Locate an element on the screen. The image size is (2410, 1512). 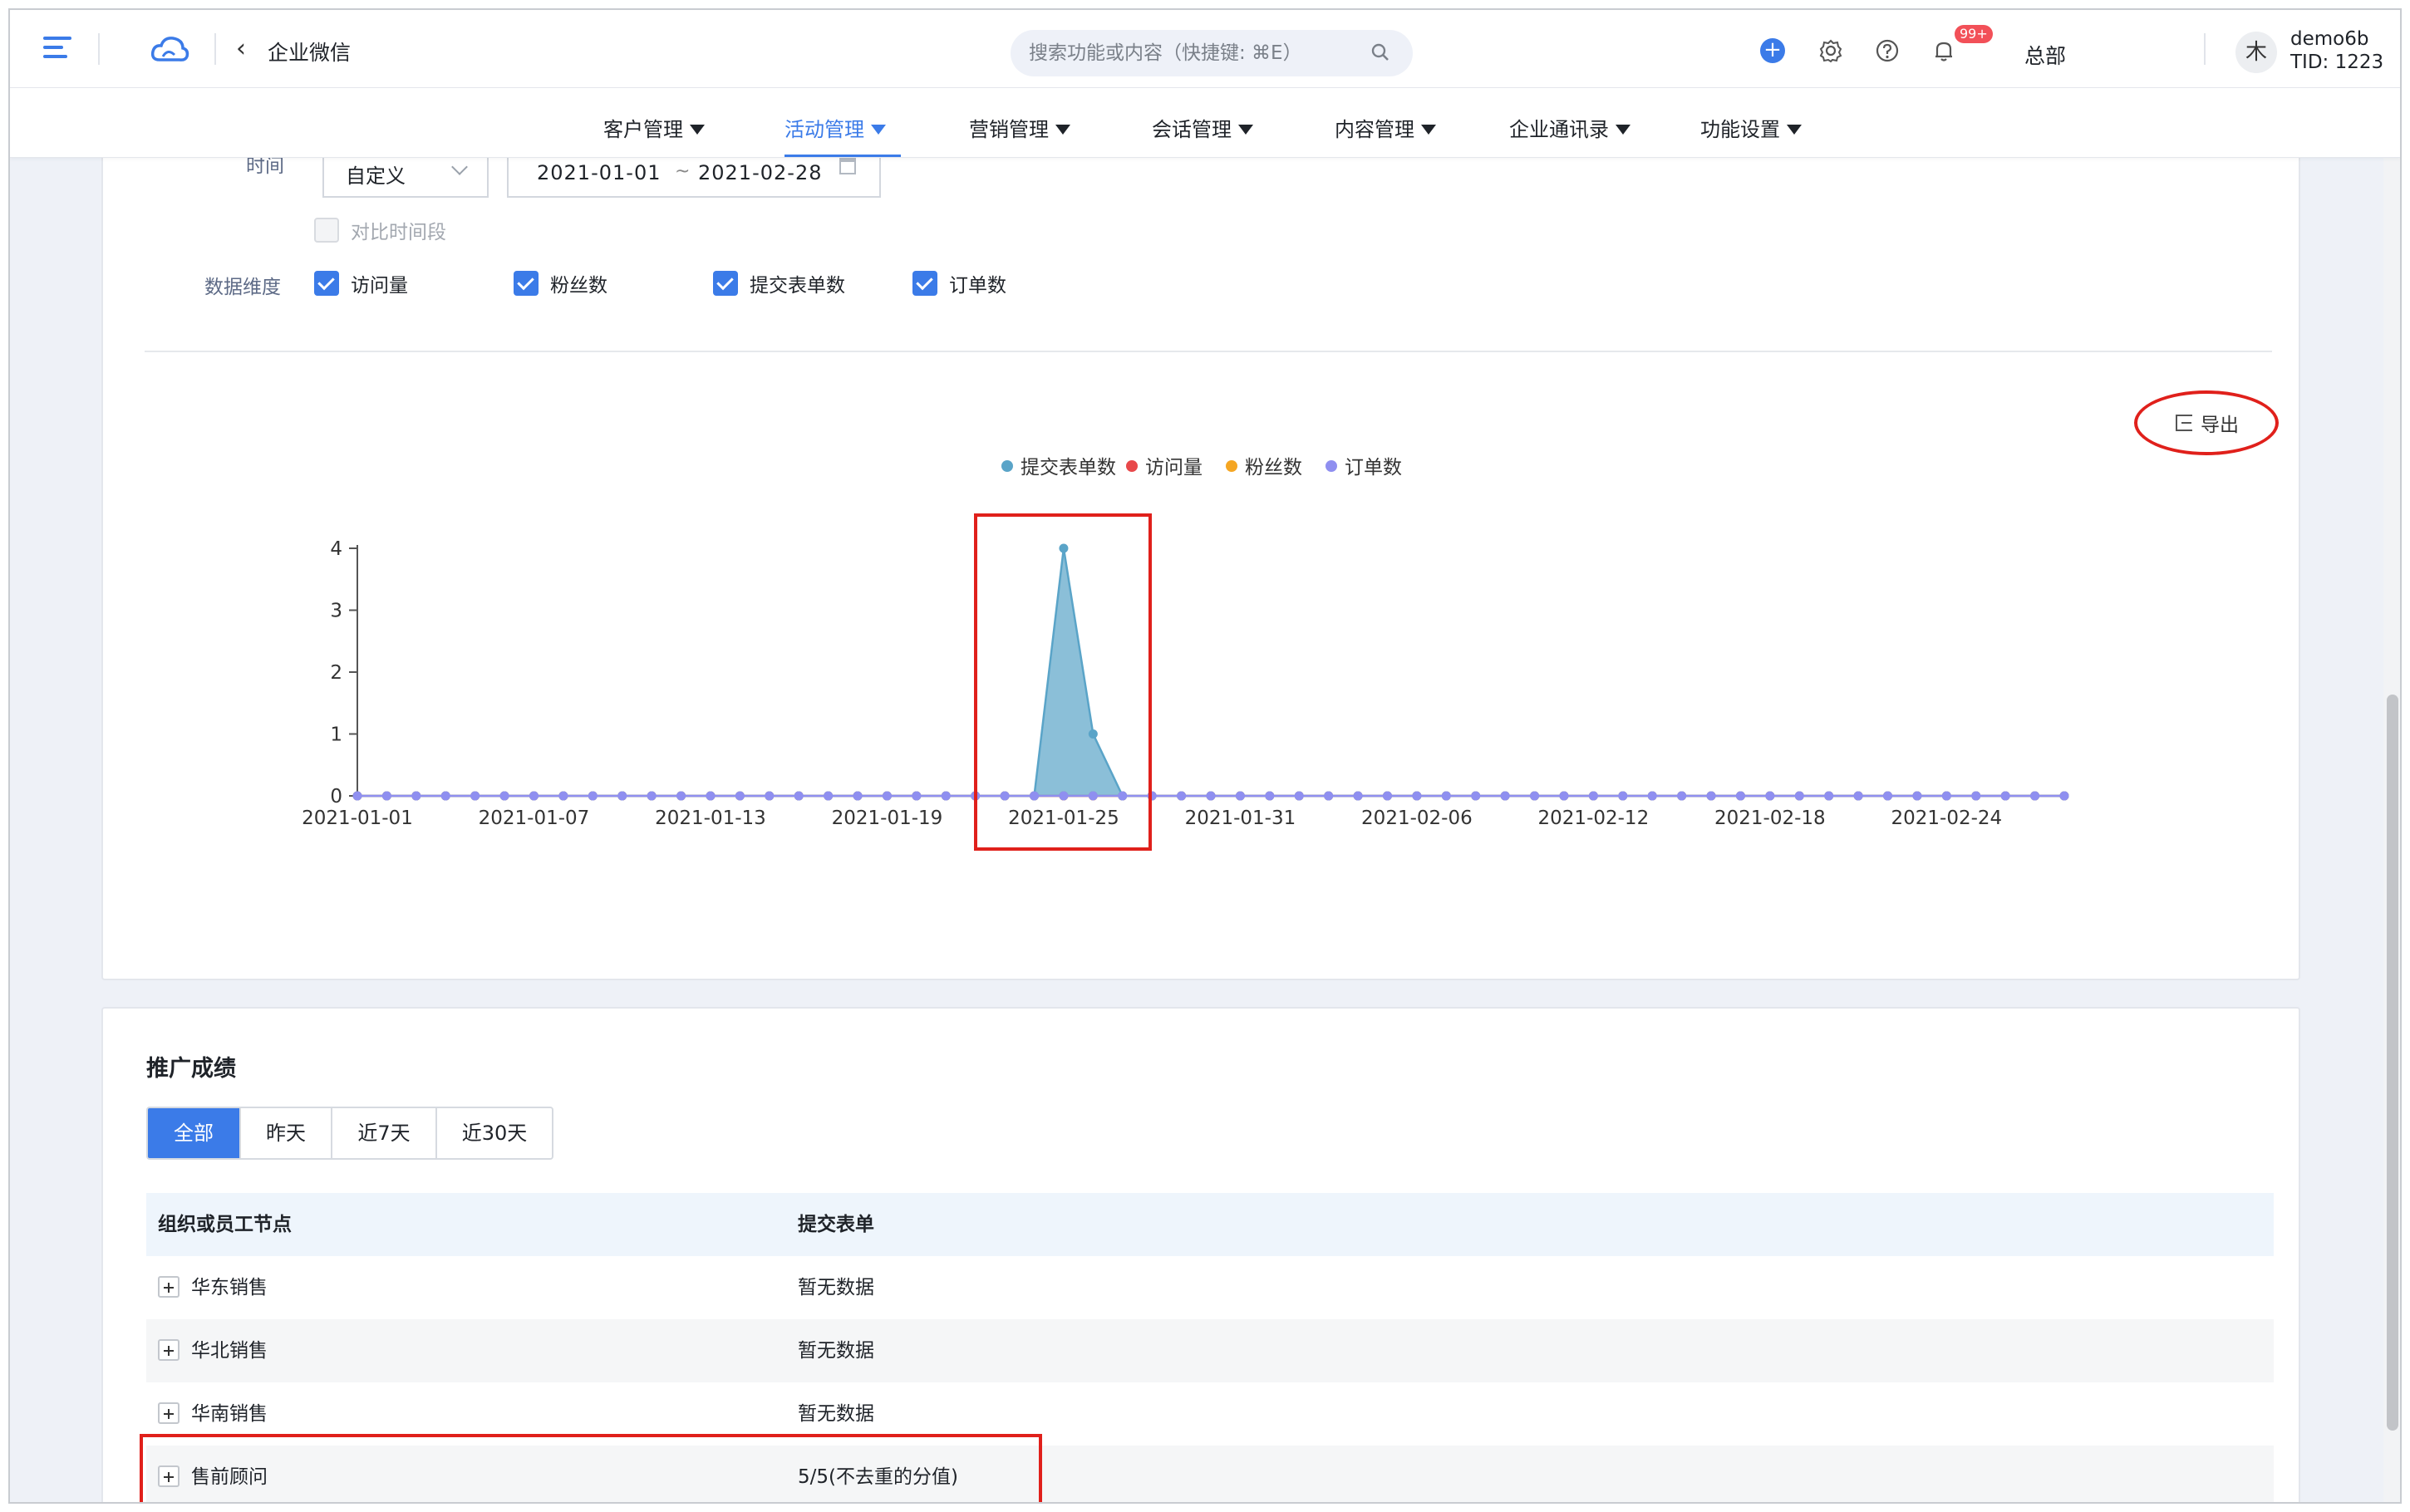
checkbox-unchecked is located at coordinates (326, 230).